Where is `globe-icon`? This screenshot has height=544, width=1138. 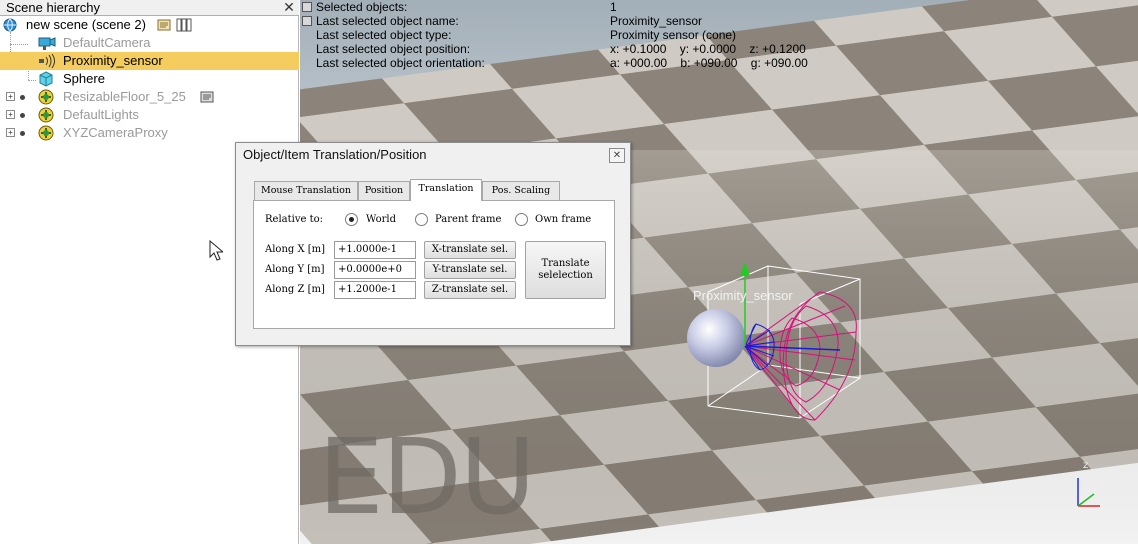
globe-icon is located at coordinates (10, 25).